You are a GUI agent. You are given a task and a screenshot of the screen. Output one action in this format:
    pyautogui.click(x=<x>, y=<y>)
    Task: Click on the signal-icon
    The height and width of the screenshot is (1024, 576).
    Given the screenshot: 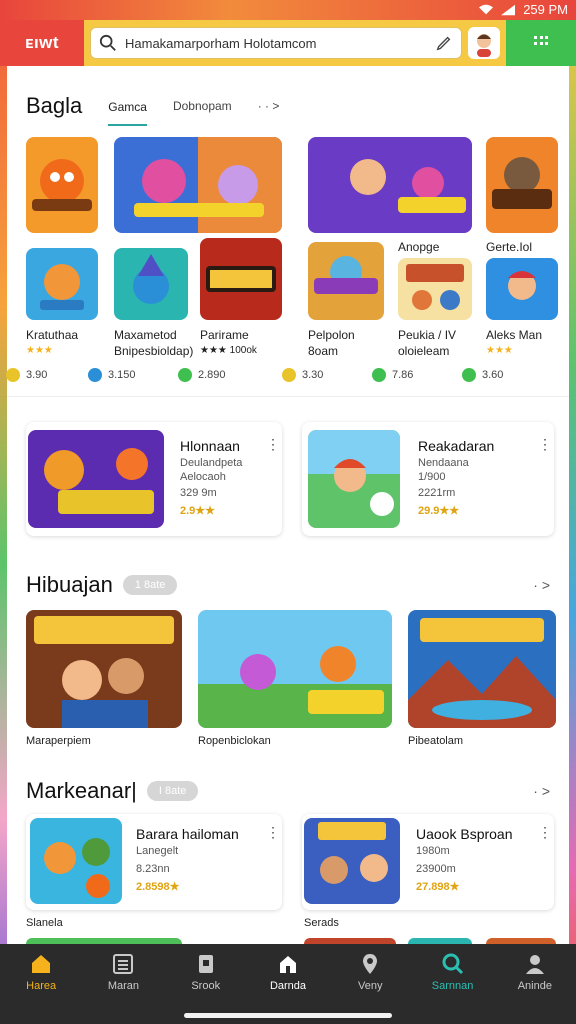 What is the action you would take?
    pyautogui.click(x=508, y=9)
    